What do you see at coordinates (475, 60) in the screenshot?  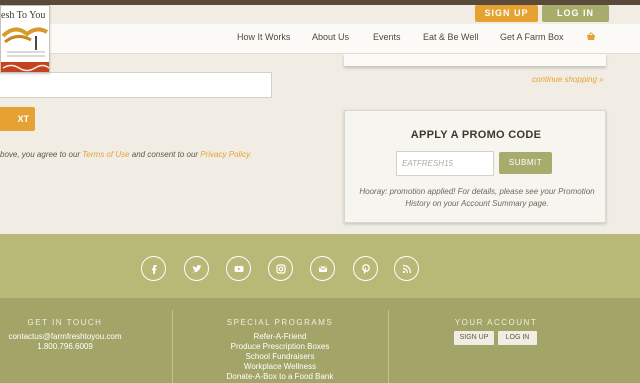 I see `order-summary-card` at bounding box center [475, 60].